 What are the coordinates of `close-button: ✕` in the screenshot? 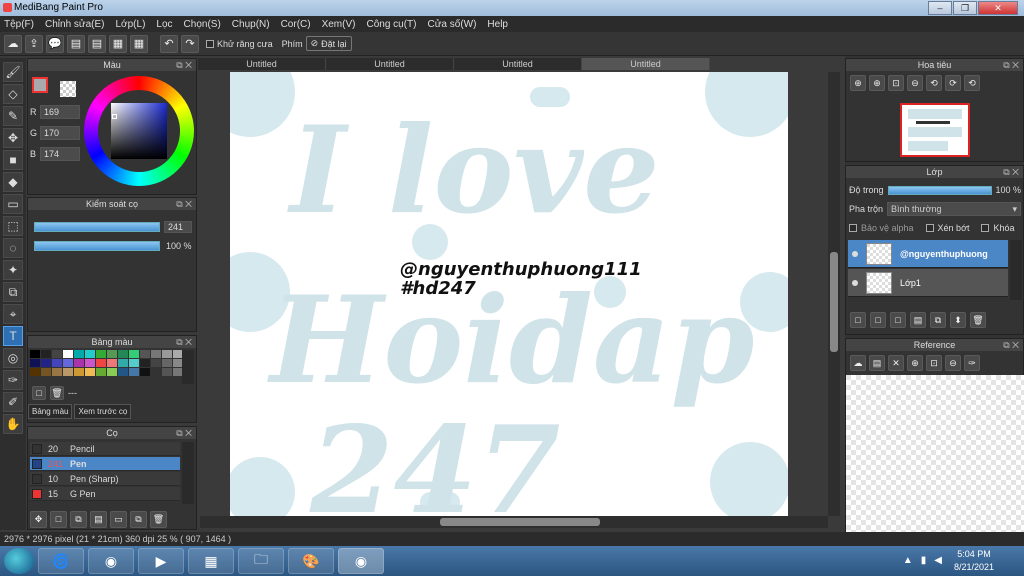 It's located at (998, 8).